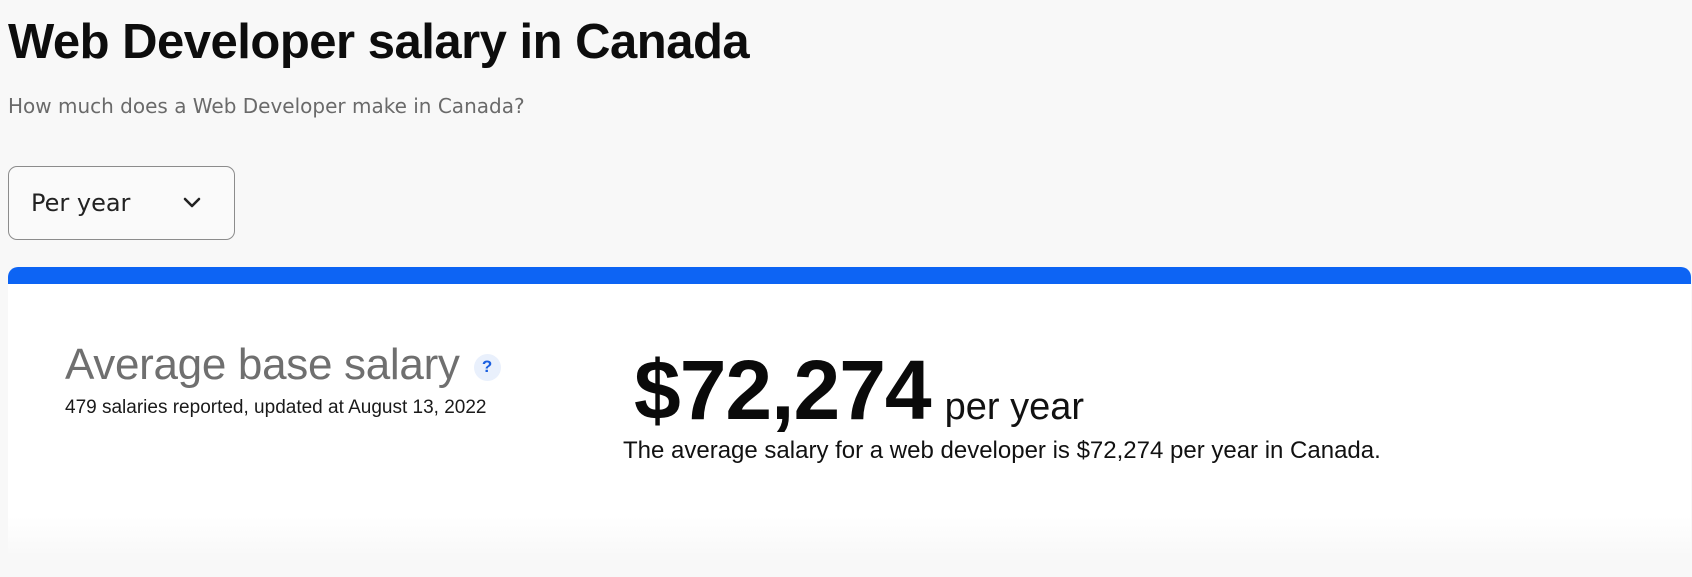 The height and width of the screenshot is (577, 1692). What do you see at coordinates (1014, 407) in the screenshot?
I see `salary-period: per year` at bounding box center [1014, 407].